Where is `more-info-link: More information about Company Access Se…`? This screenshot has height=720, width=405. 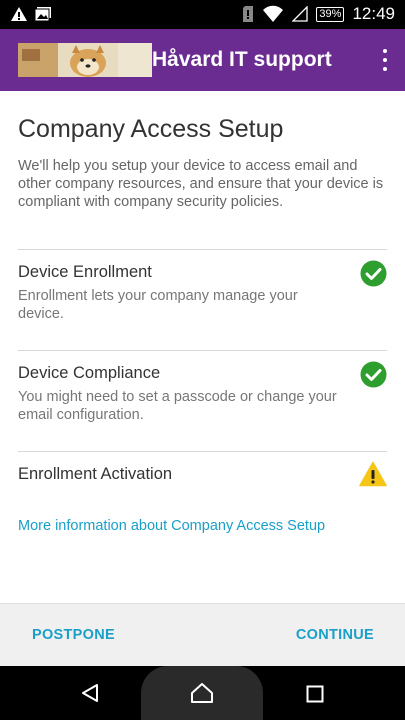
more-info-link: More information about Company Access Se… is located at coordinates (171, 526).